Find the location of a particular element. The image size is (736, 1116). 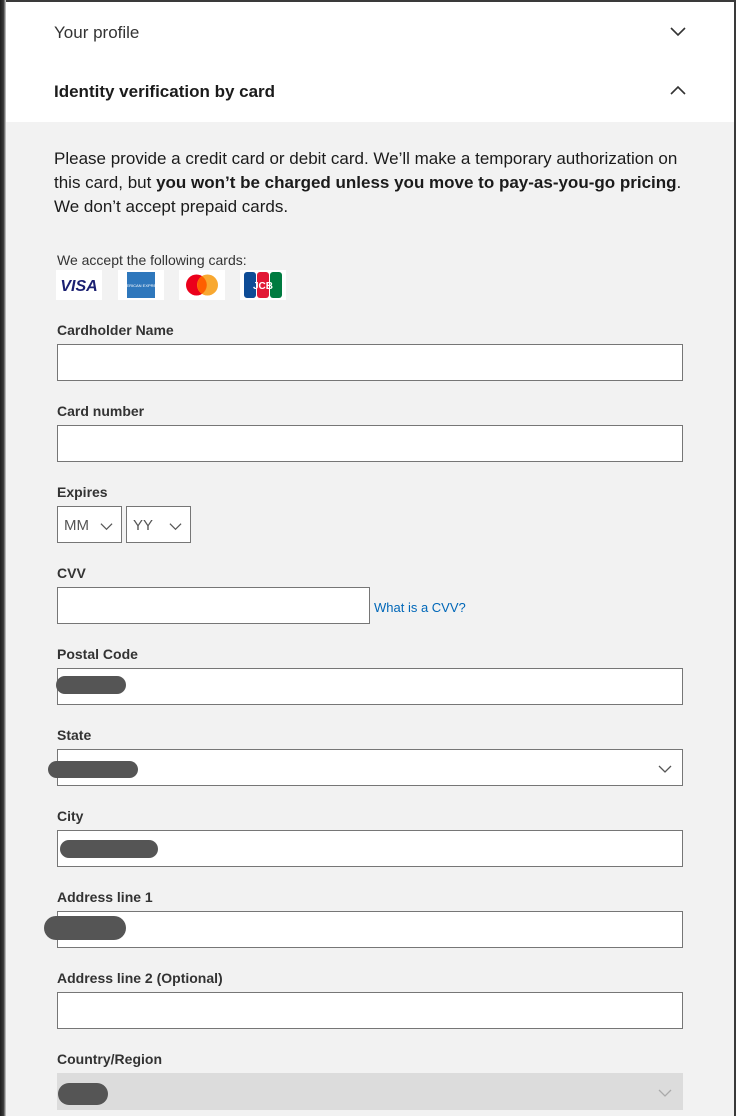

expires-label: Expires is located at coordinates (82, 492).